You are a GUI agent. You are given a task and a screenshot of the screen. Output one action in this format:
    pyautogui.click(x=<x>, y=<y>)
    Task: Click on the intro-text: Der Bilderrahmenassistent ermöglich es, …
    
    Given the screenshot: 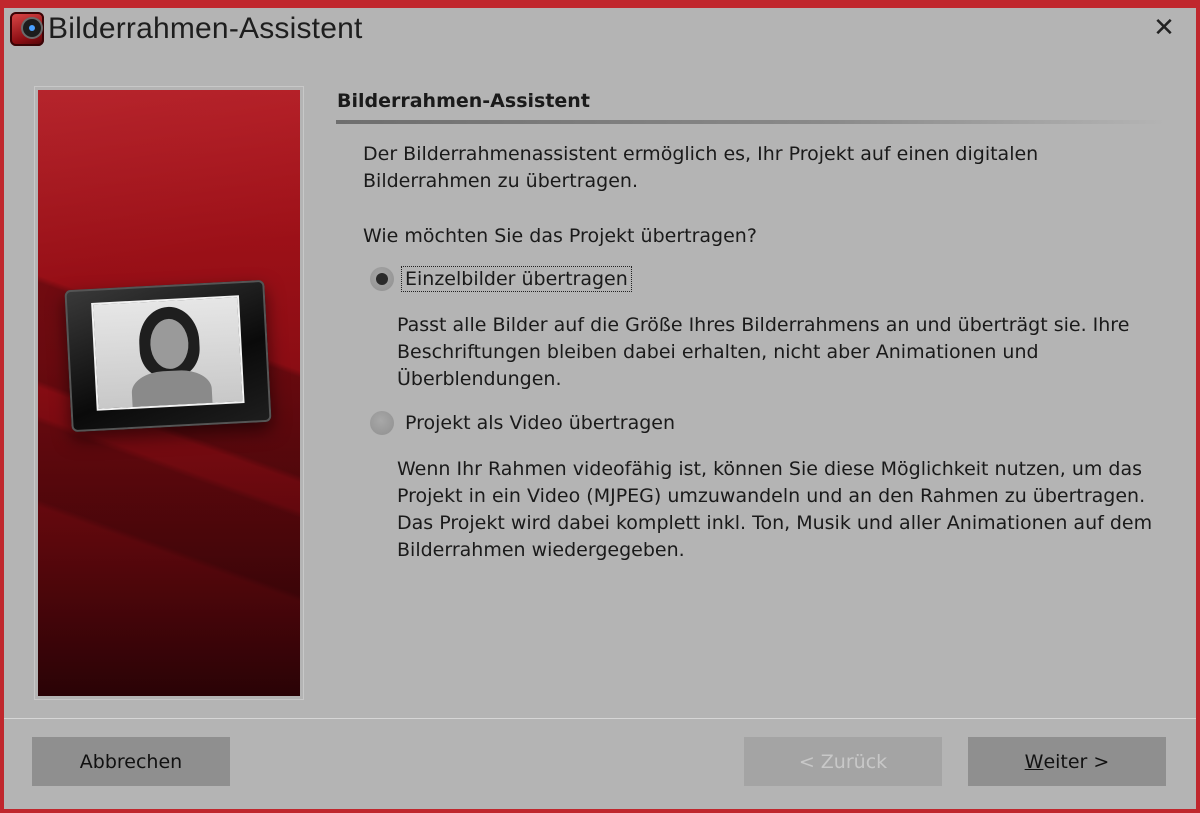 What is the action you would take?
    pyautogui.click(x=701, y=167)
    